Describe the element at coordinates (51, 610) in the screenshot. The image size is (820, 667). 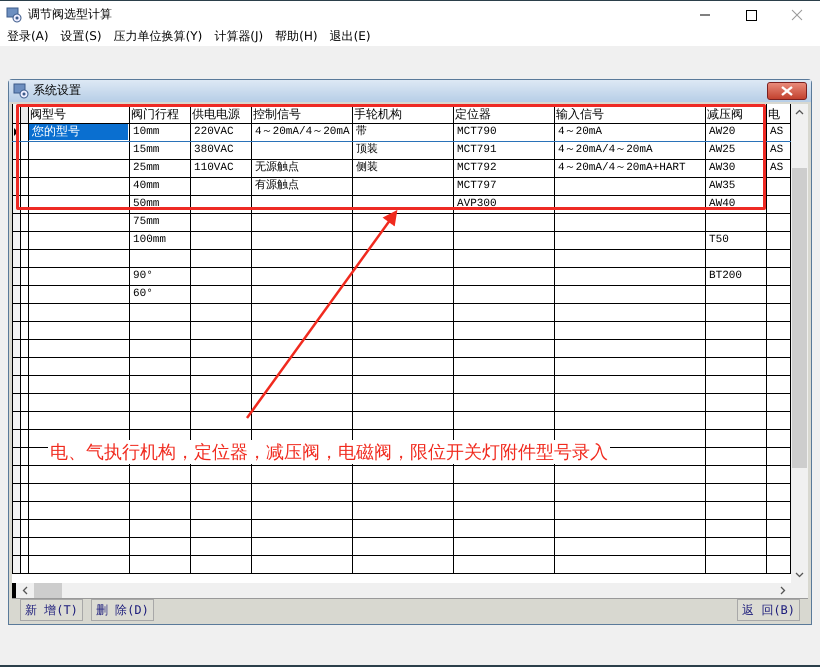
I see `action-button: 新 增(T)` at that location.